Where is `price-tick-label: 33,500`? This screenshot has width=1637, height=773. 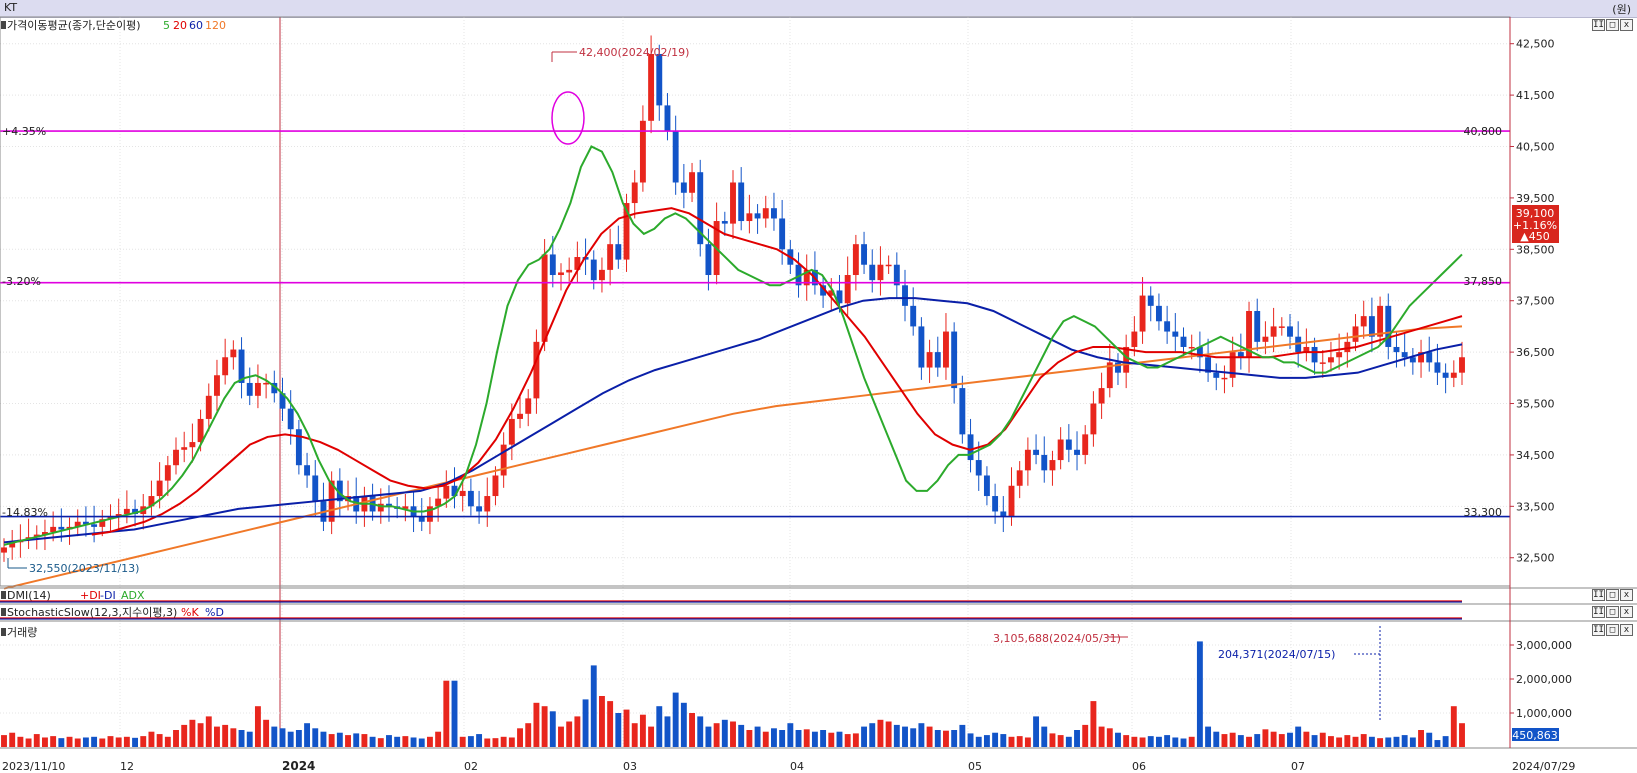 price-tick-label: 33,500 is located at coordinates (1535, 506).